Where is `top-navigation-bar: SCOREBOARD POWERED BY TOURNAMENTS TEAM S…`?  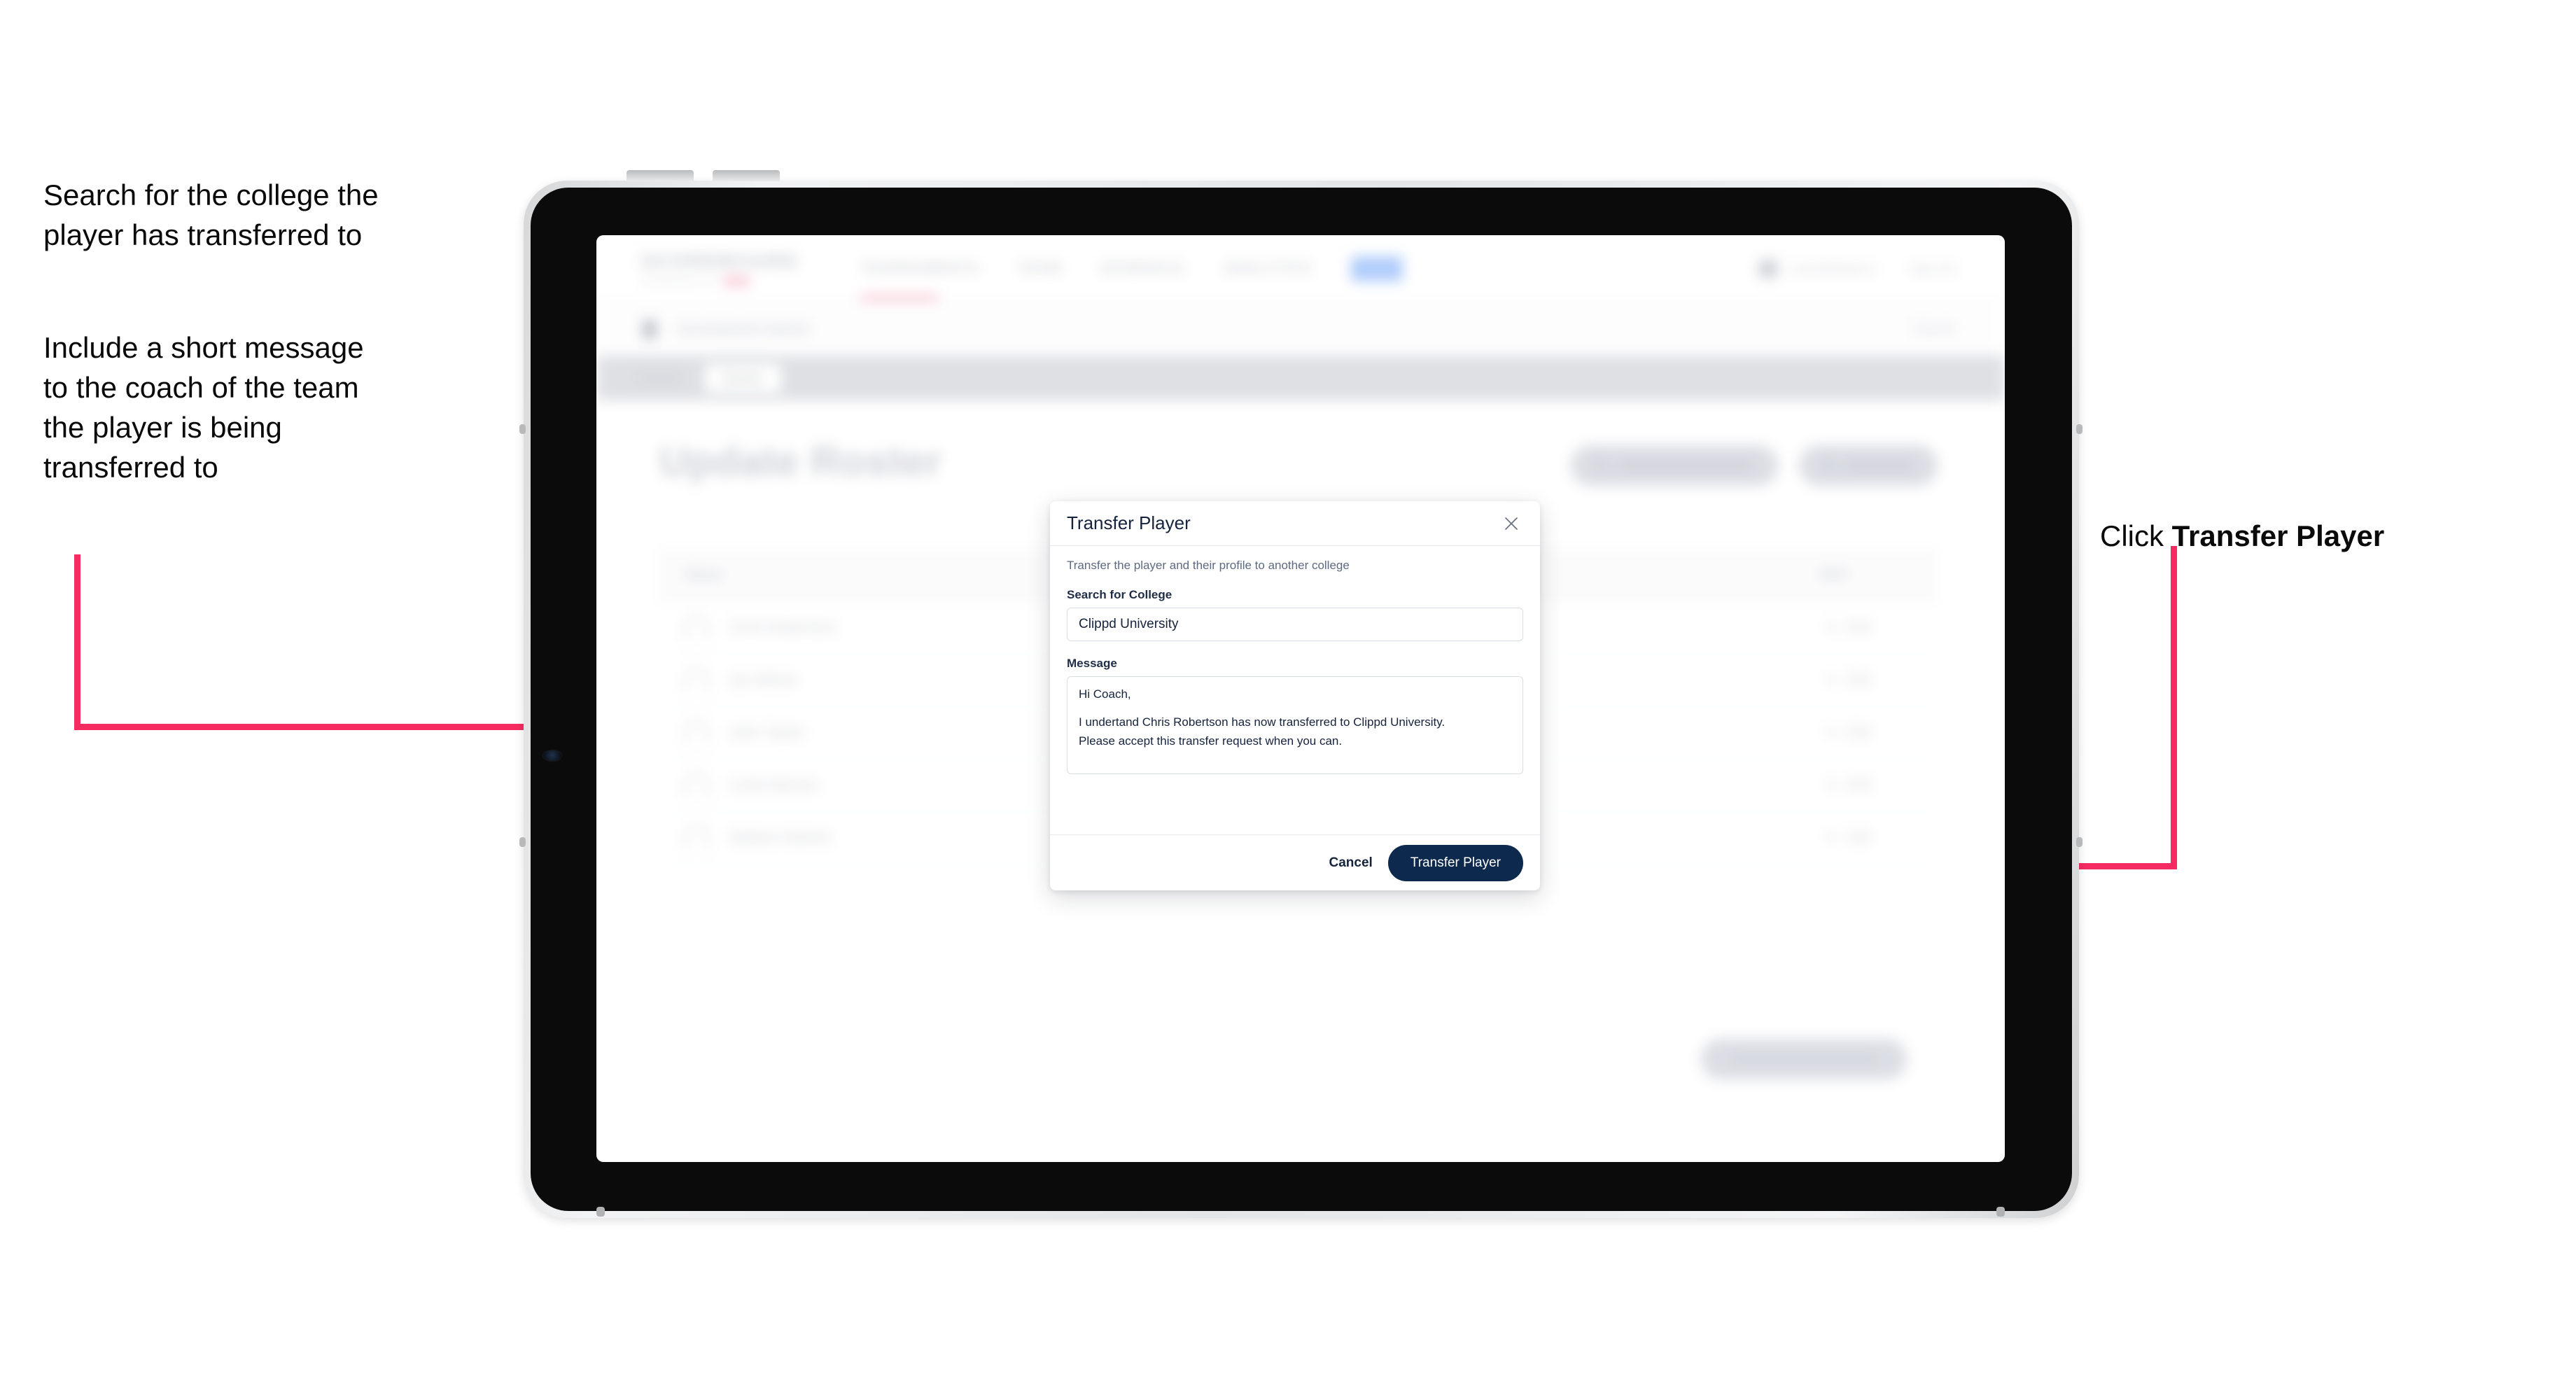
top-navigation-bar: SCOREBOARD POWERED BY TOURNAMENTS TEAM S… is located at coordinates (1300, 268).